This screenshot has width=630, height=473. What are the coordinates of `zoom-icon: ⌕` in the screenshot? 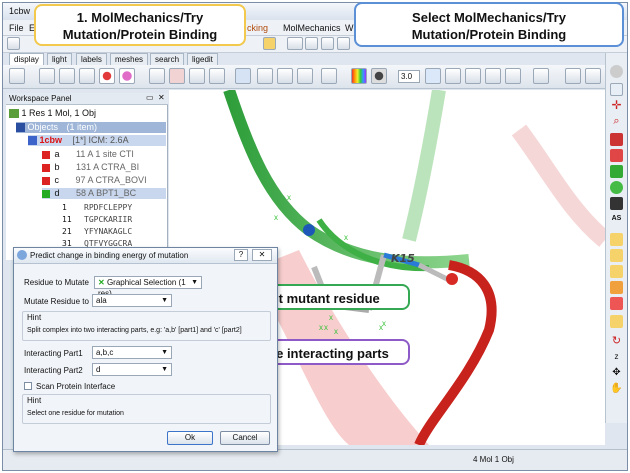 It's located at (616, 121).